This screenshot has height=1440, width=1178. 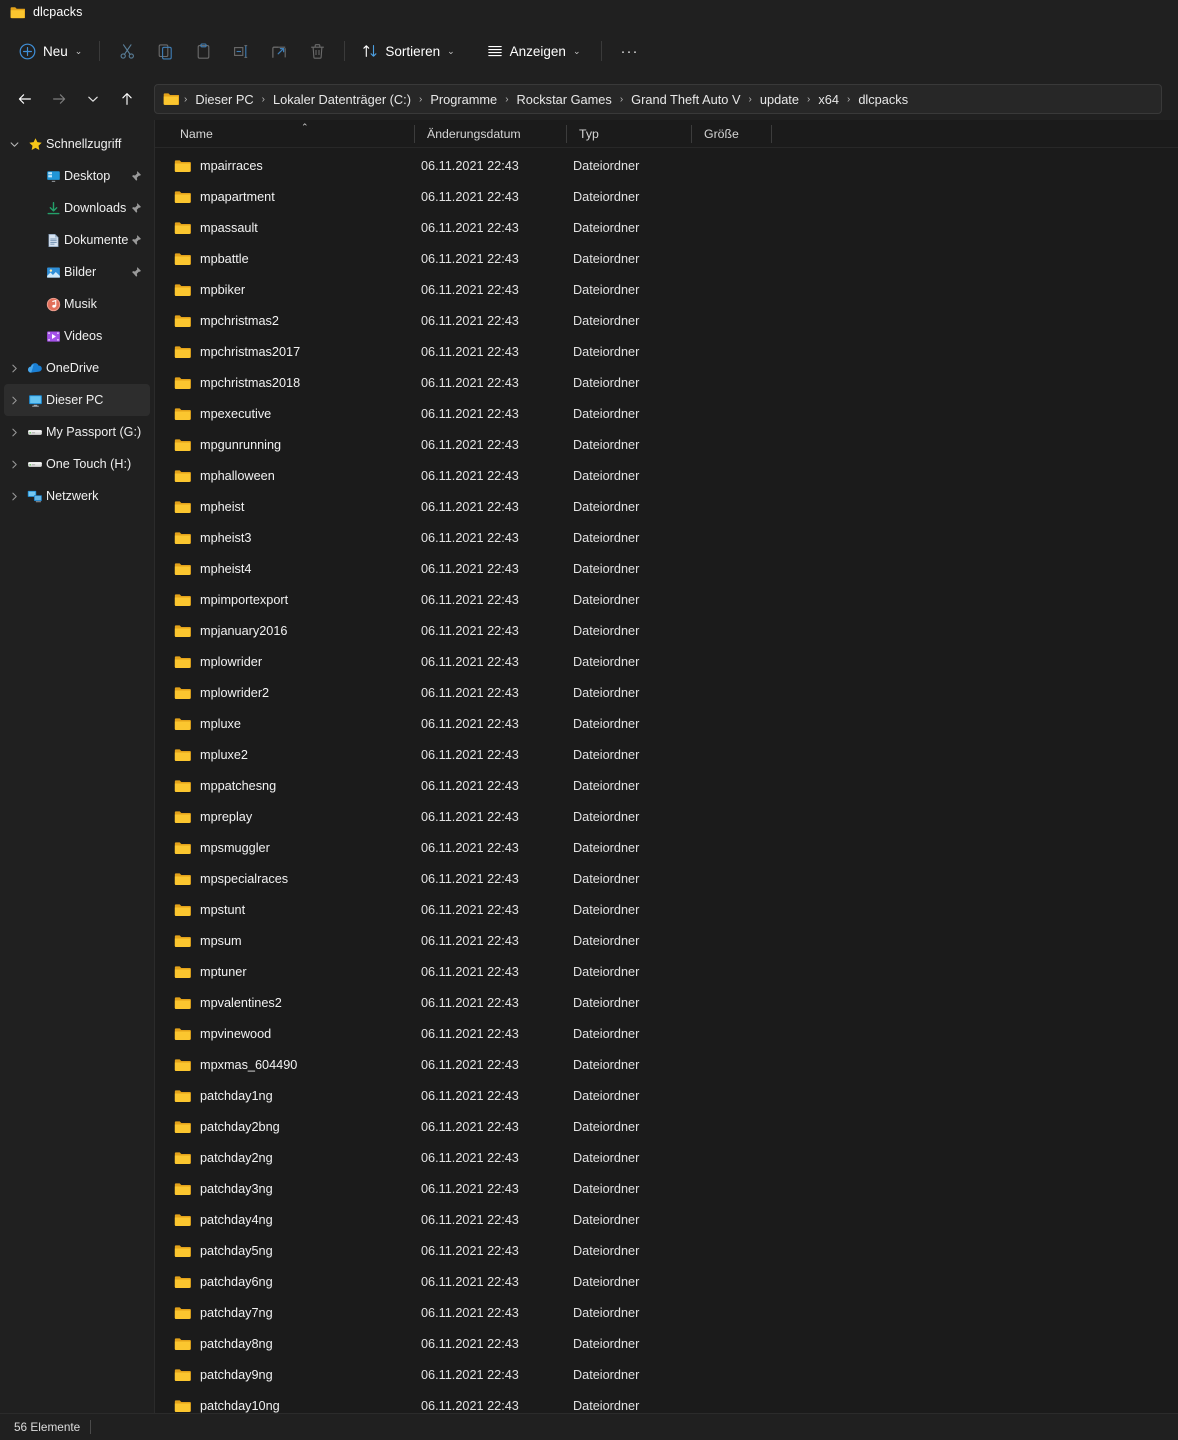 What do you see at coordinates (14, 144) in the screenshot?
I see `chevron-down-icon` at bounding box center [14, 144].